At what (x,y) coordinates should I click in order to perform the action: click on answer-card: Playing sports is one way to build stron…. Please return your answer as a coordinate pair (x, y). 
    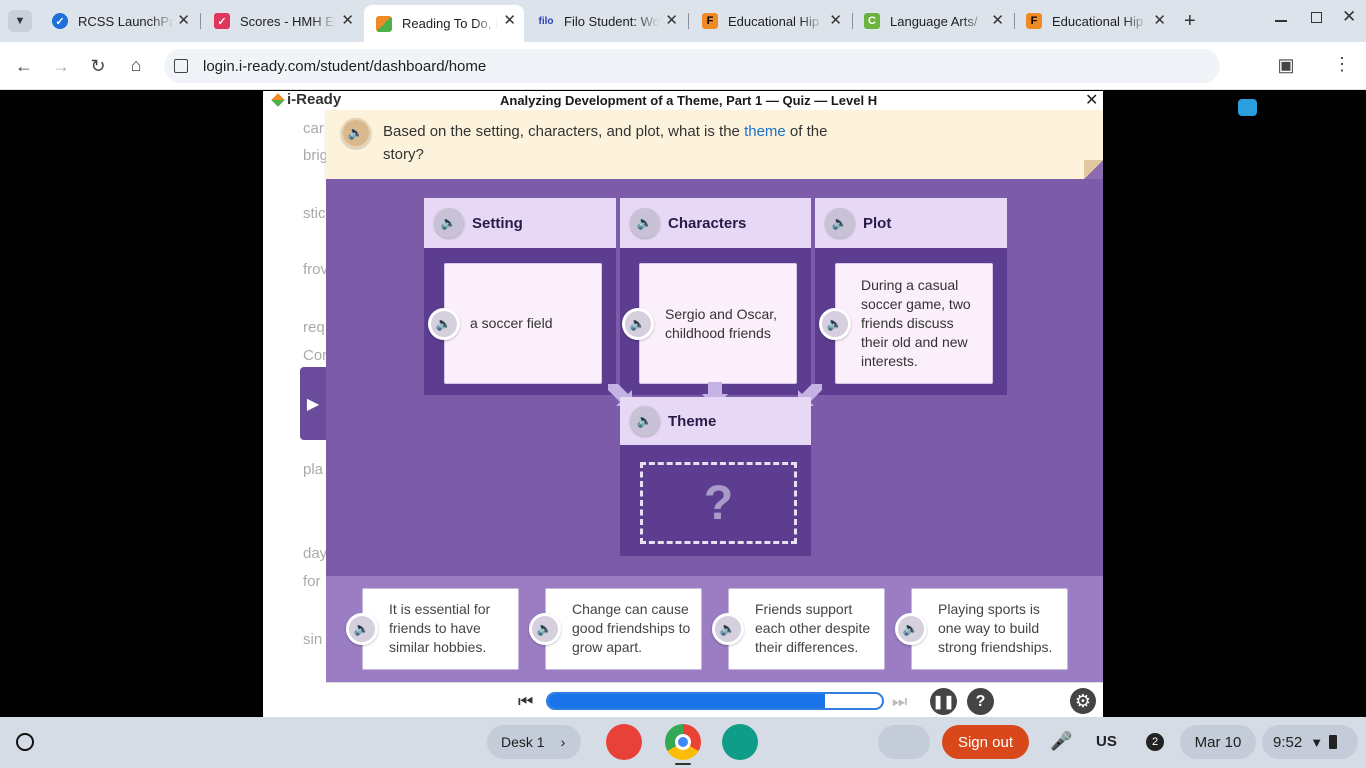
    Looking at the image, I should click on (989, 629).